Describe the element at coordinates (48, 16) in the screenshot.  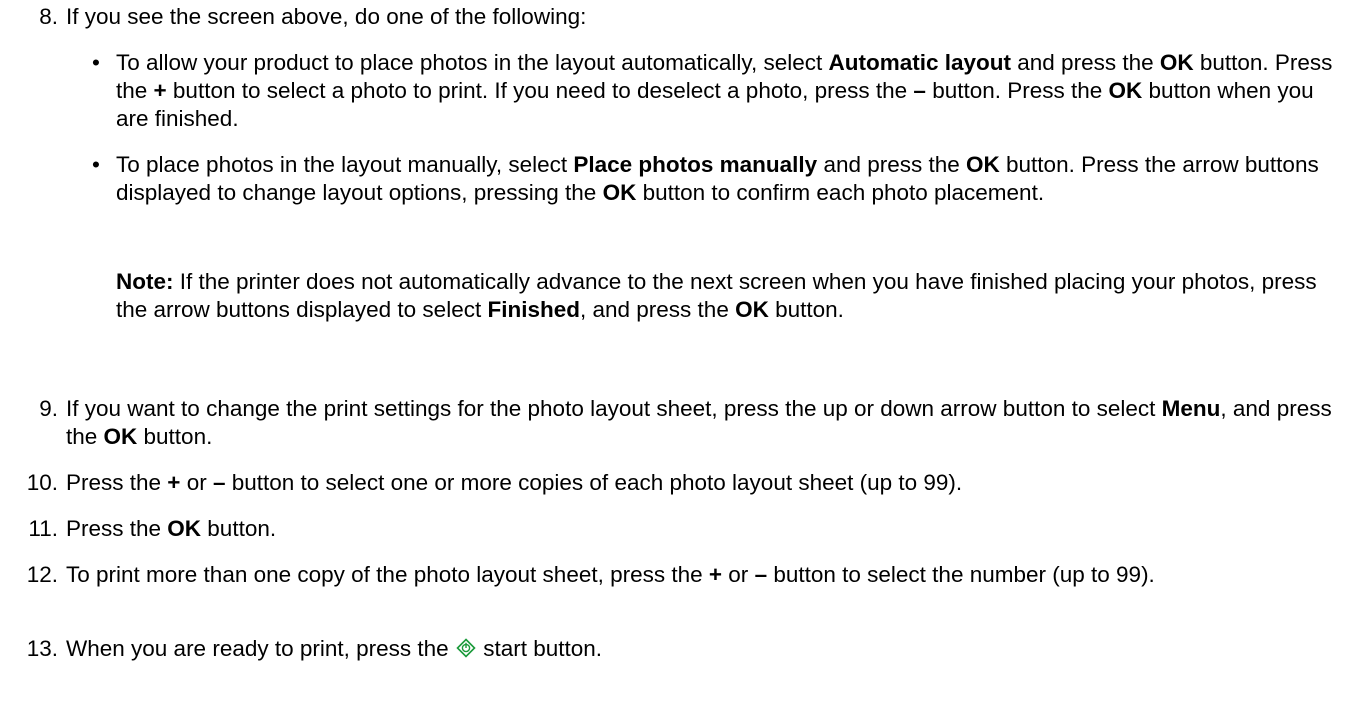
I see `step-number: 8.` at that location.